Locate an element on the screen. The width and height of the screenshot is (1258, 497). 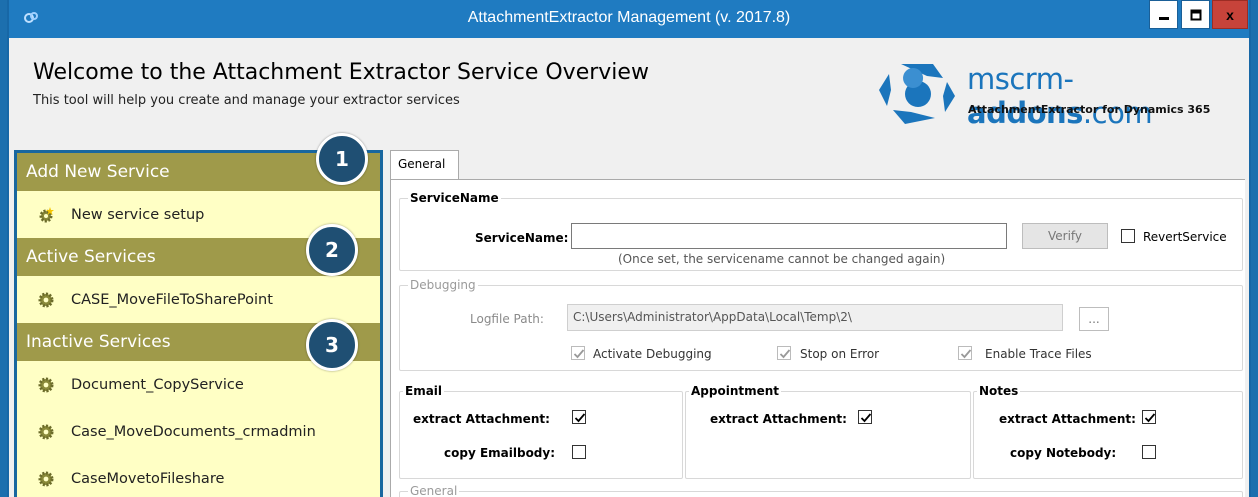
close-icon: x is located at coordinates (1230, 14).